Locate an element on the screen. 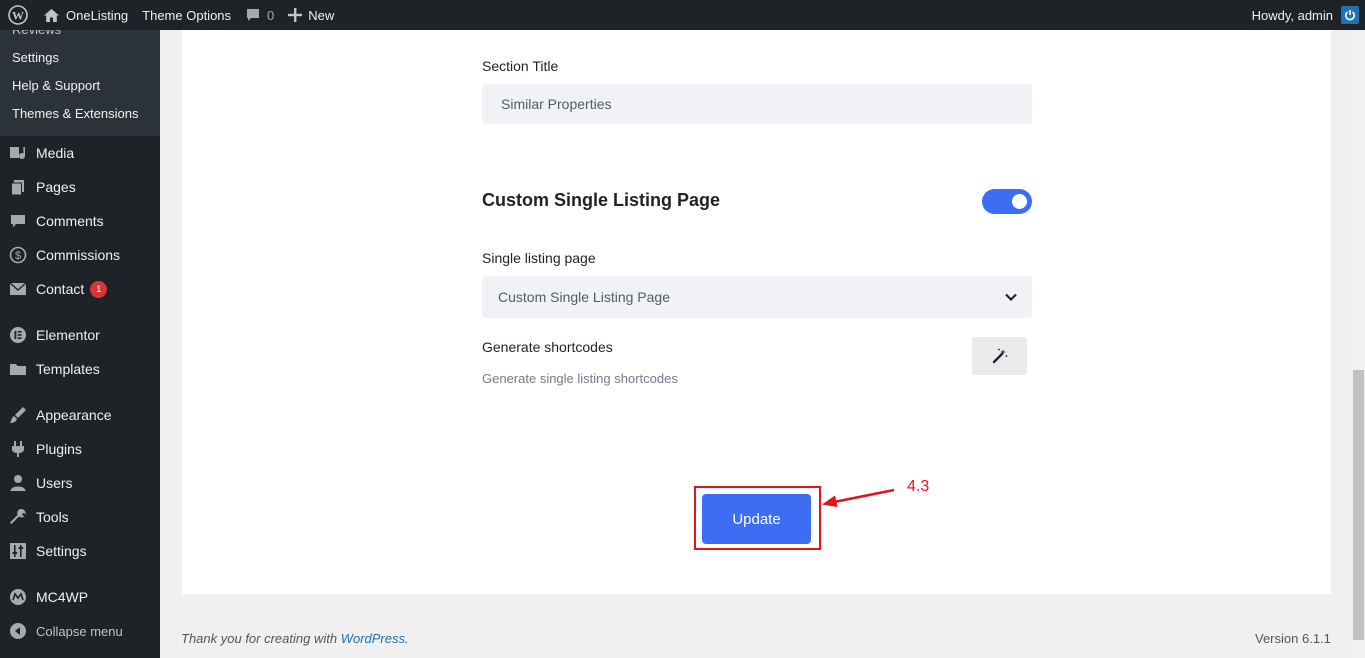 The width and height of the screenshot is (1365, 658). sidebar-item-comments: Comments is located at coordinates (80, 221).